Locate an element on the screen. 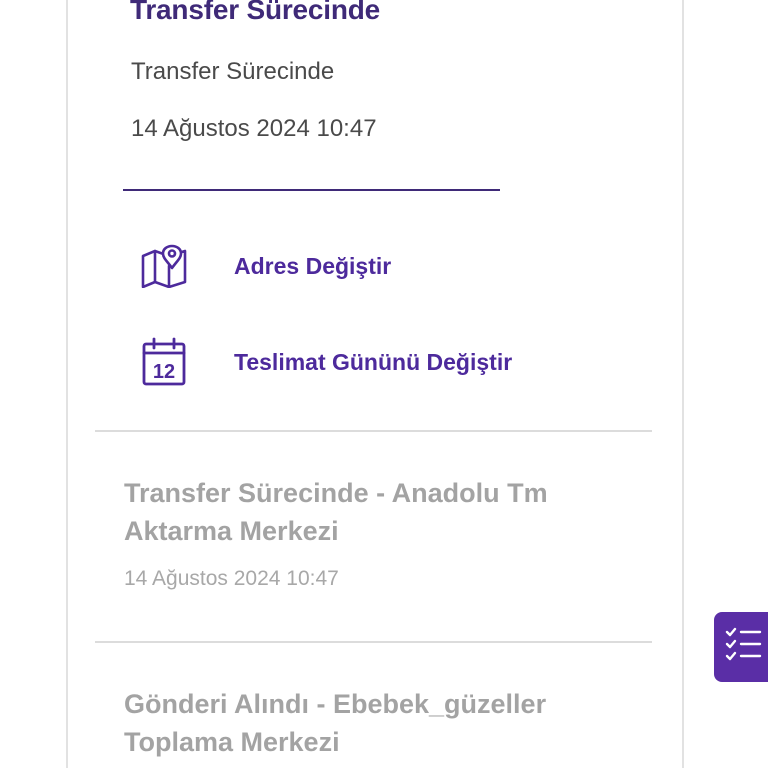 The width and height of the screenshot is (768, 768). status-divider is located at coordinates (311, 190).